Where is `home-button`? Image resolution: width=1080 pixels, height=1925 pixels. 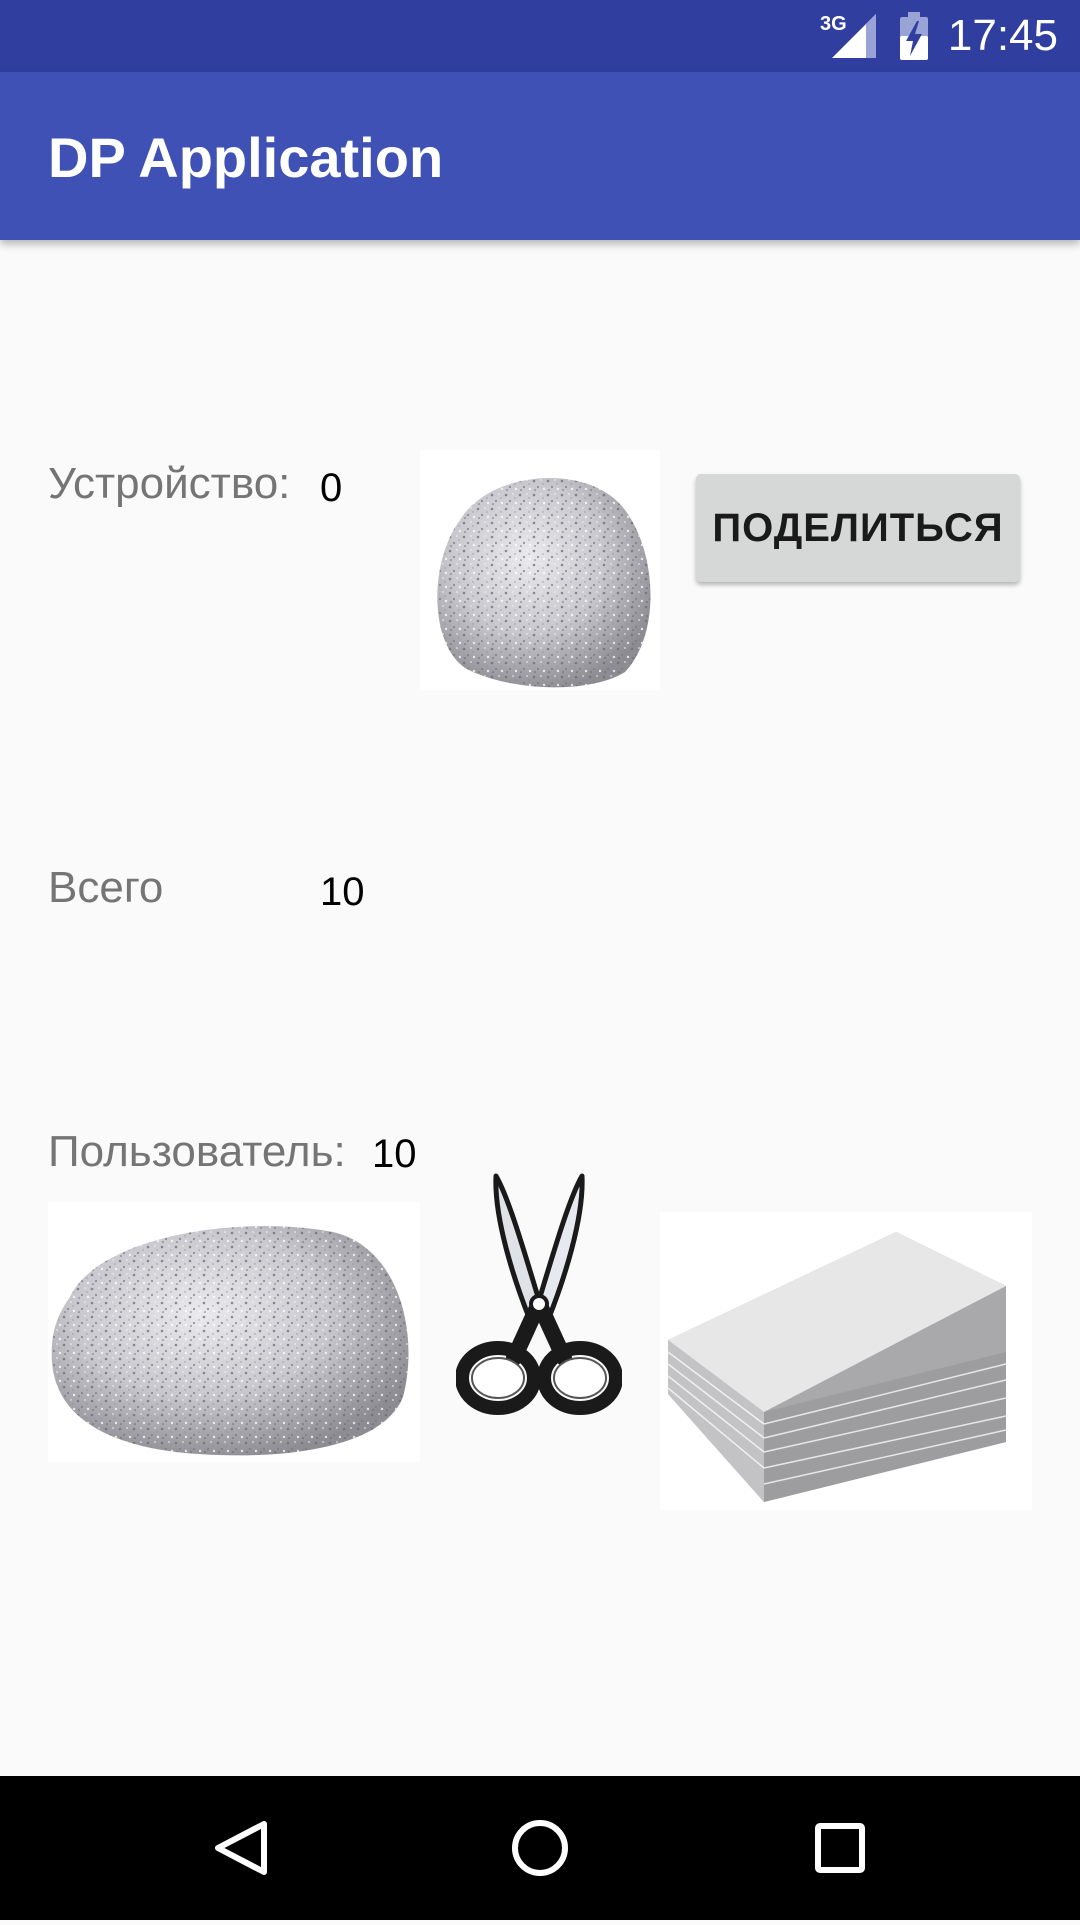 home-button is located at coordinates (540, 1848).